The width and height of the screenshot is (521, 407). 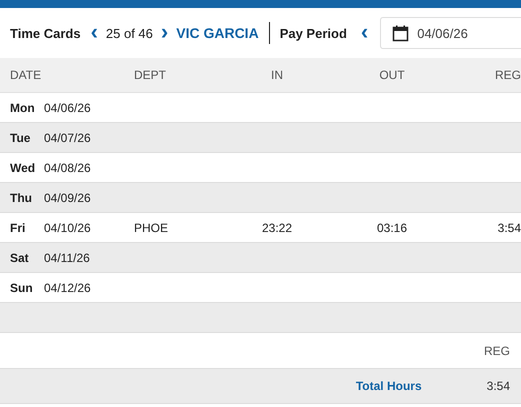 I want to click on previous-button: ‹, so click(x=94, y=31).